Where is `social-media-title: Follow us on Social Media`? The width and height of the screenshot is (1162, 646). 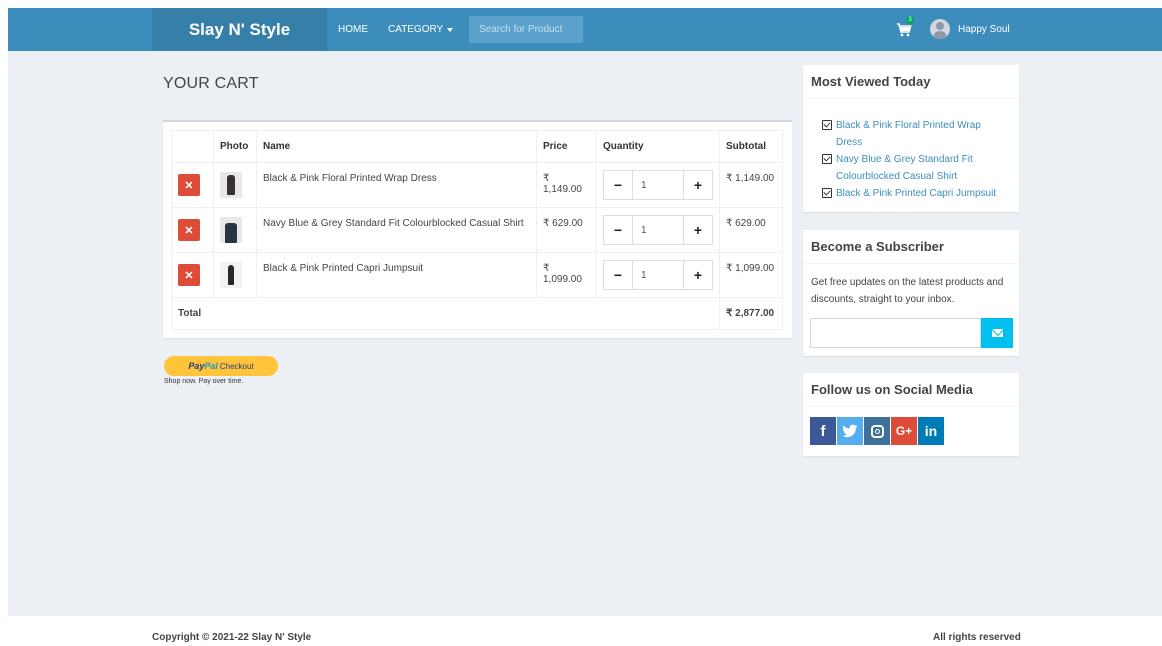 social-media-title: Follow us on Social Media is located at coordinates (911, 390).